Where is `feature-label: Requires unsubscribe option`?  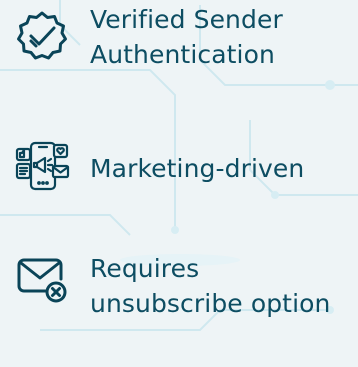 feature-label: Requires unsubscribe option is located at coordinates (210, 286).